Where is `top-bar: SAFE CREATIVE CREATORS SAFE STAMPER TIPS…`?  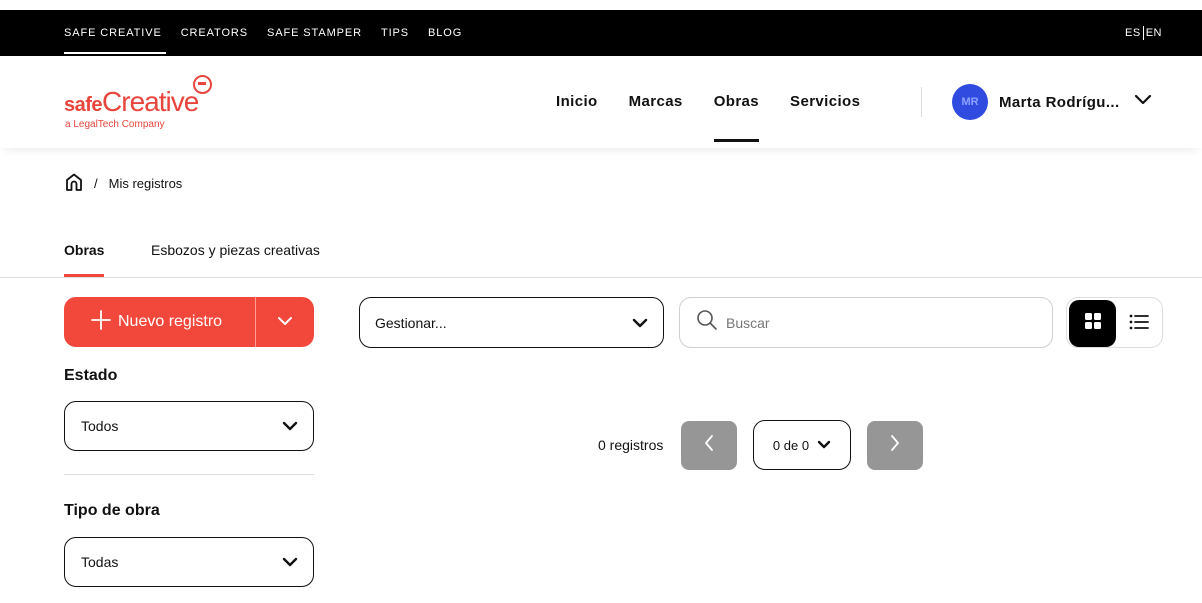 top-bar: SAFE CREATIVE CREATORS SAFE STAMPER TIPS… is located at coordinates (601, 33).